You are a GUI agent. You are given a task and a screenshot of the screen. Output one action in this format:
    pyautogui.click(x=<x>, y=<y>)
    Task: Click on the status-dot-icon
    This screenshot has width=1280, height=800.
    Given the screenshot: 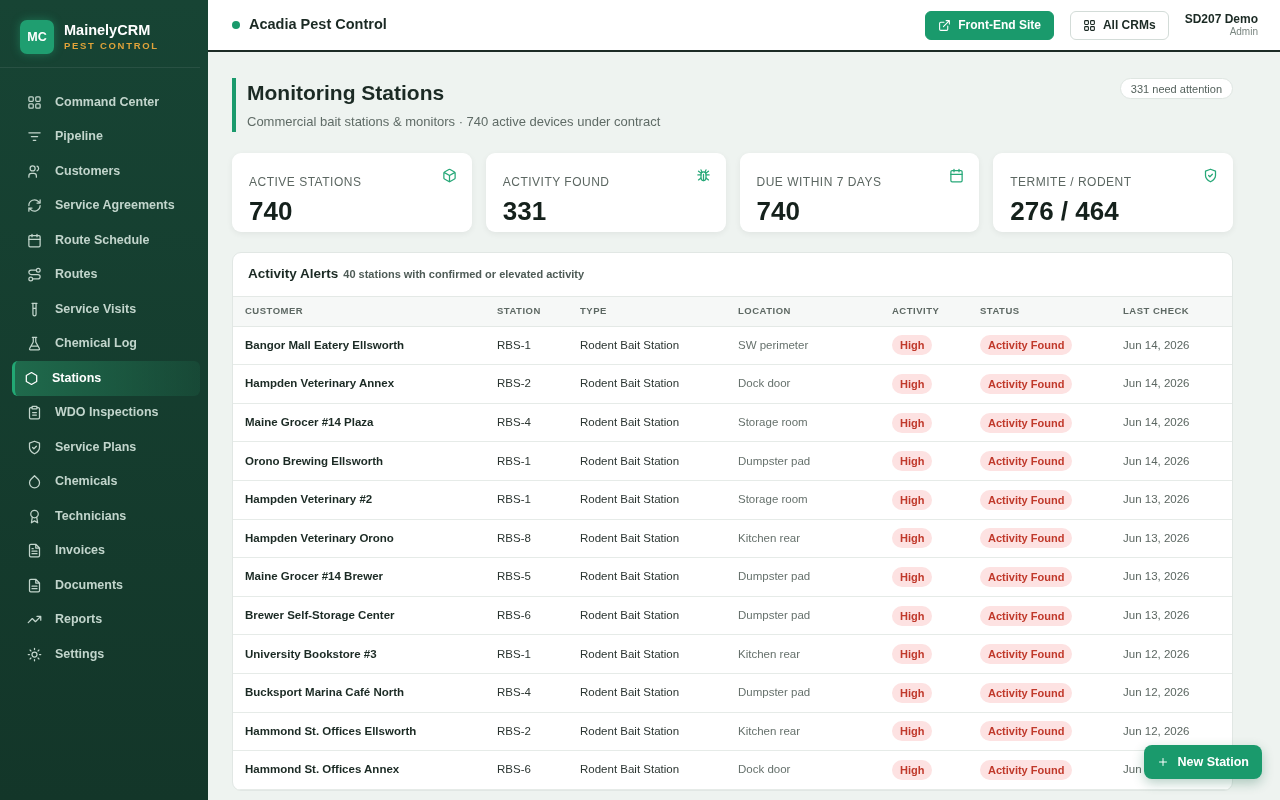 What is the action you would take?
    pyautogui.click(x=236, y=25)
    